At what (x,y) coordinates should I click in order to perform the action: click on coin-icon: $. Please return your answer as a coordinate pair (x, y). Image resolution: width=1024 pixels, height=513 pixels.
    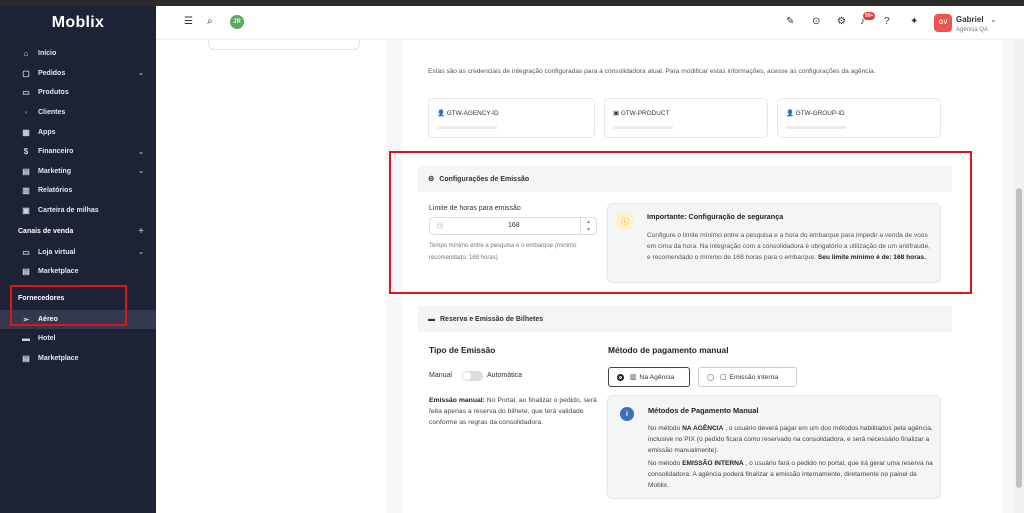
    Looking at the image, I should click on (26, 152).